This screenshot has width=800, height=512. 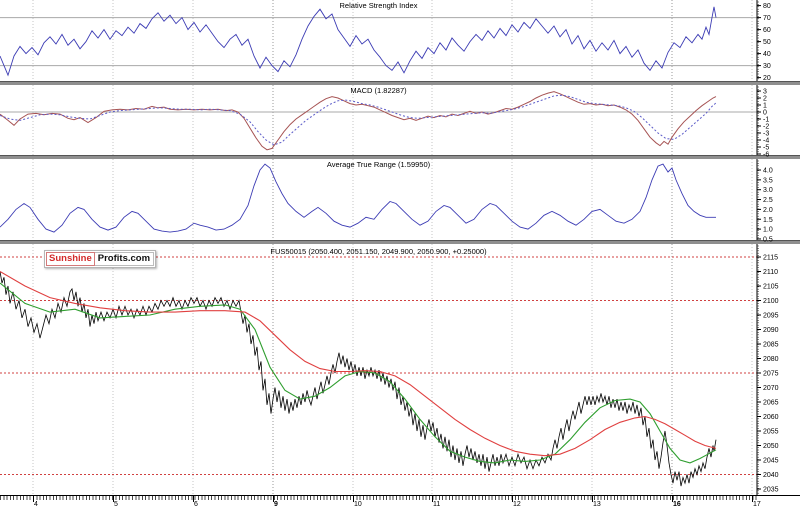 I want to click on y-axis-label: 2035, so click(x=771, y=490).